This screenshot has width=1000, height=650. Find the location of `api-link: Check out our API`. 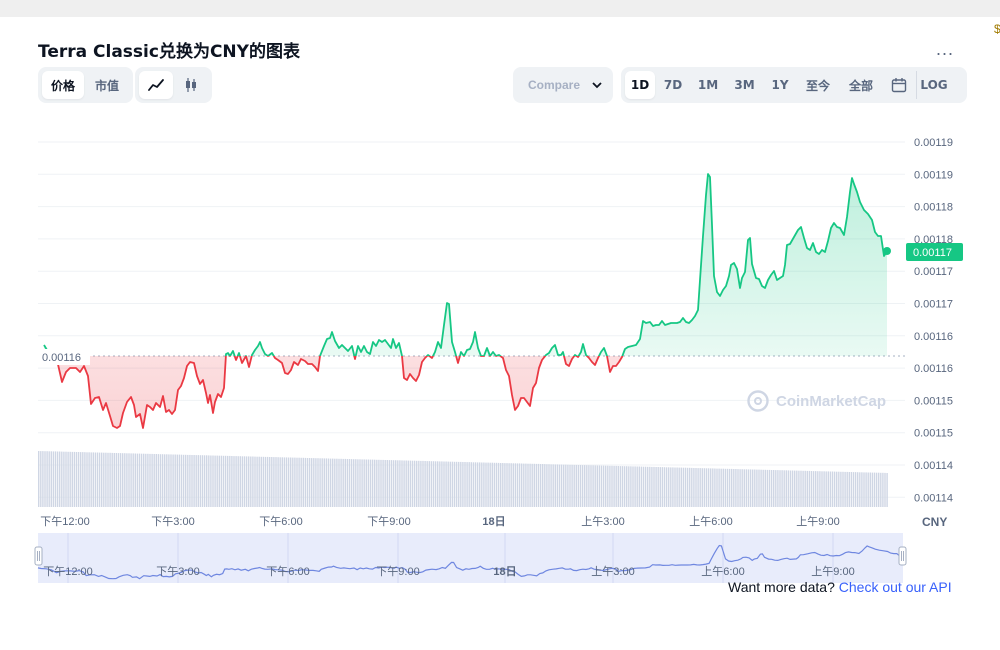

api-link: Check out our API is located at coordinates (895, 587).